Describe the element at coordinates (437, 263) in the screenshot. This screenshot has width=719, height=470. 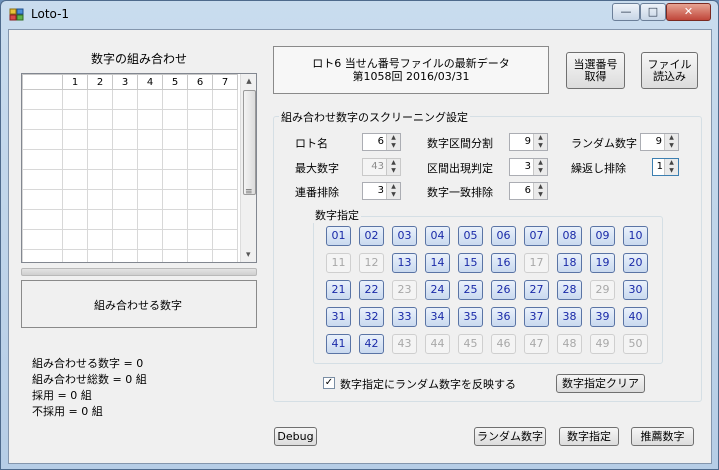
I see `number-button-14: 14` at that location.